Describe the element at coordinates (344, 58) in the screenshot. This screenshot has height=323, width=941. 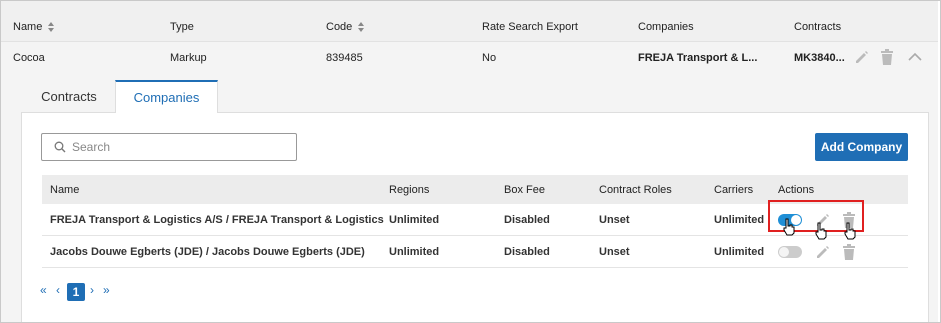
I see `row-code: 839485` at that location.